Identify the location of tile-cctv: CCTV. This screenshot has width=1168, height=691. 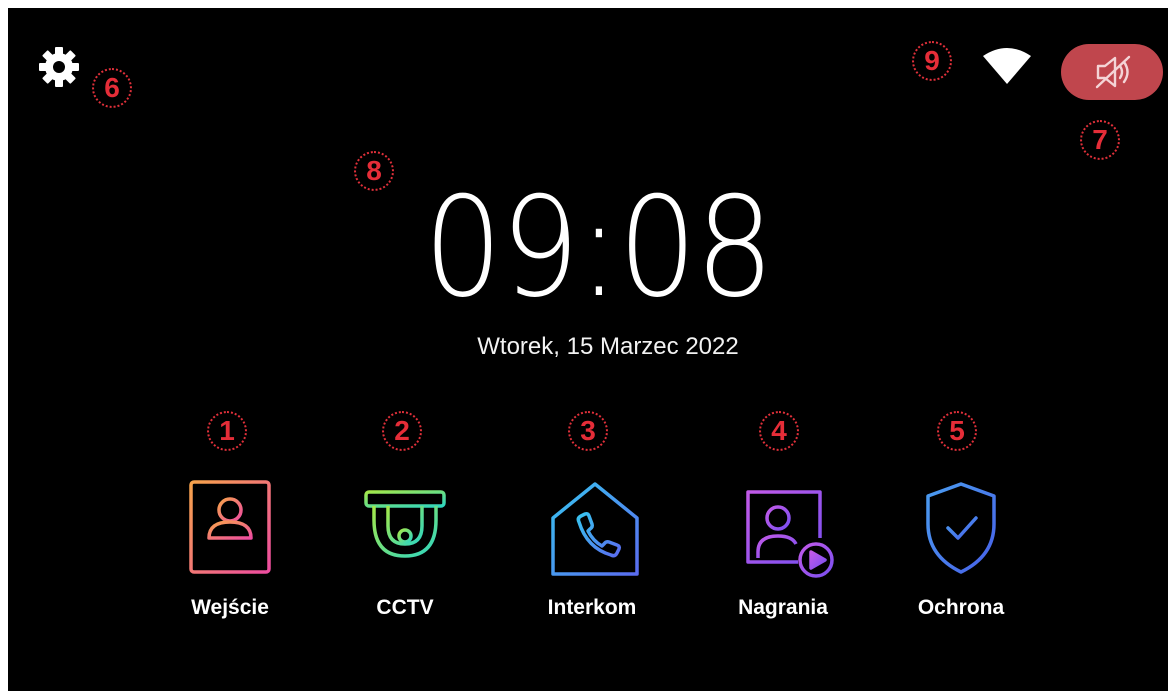
(405, 555).